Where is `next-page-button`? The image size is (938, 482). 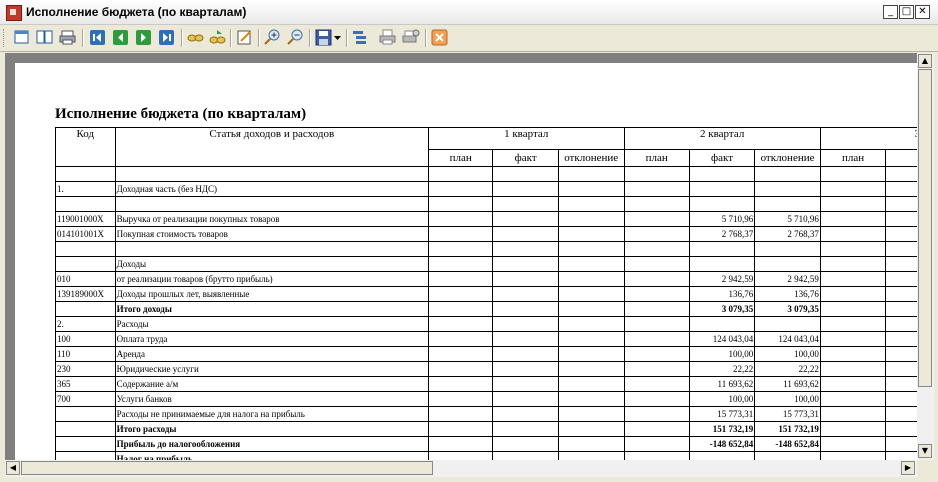 next-page-button is located at coordinates (143, 37).